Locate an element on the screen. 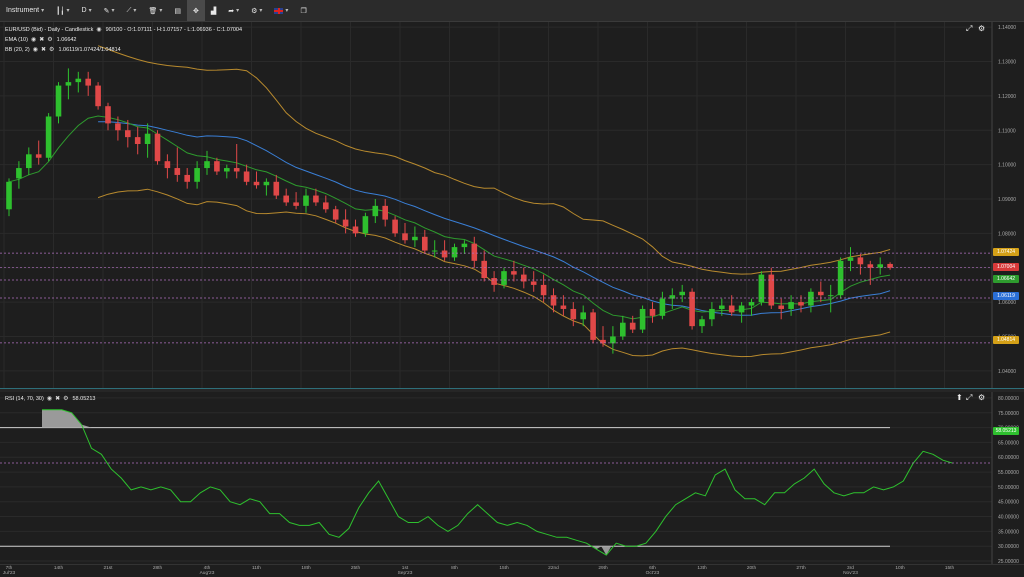  rsi-tick-label: 50.00000 is located at coordinates (1008, 488).